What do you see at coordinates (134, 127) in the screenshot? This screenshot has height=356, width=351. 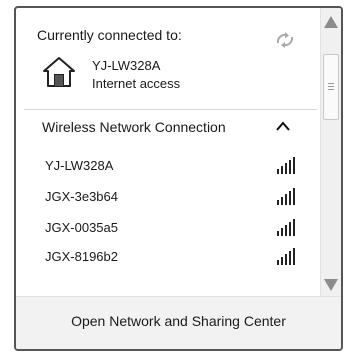 I see `wireless-section-header: Wireless Network Connection` at bounding box center [134, 127].